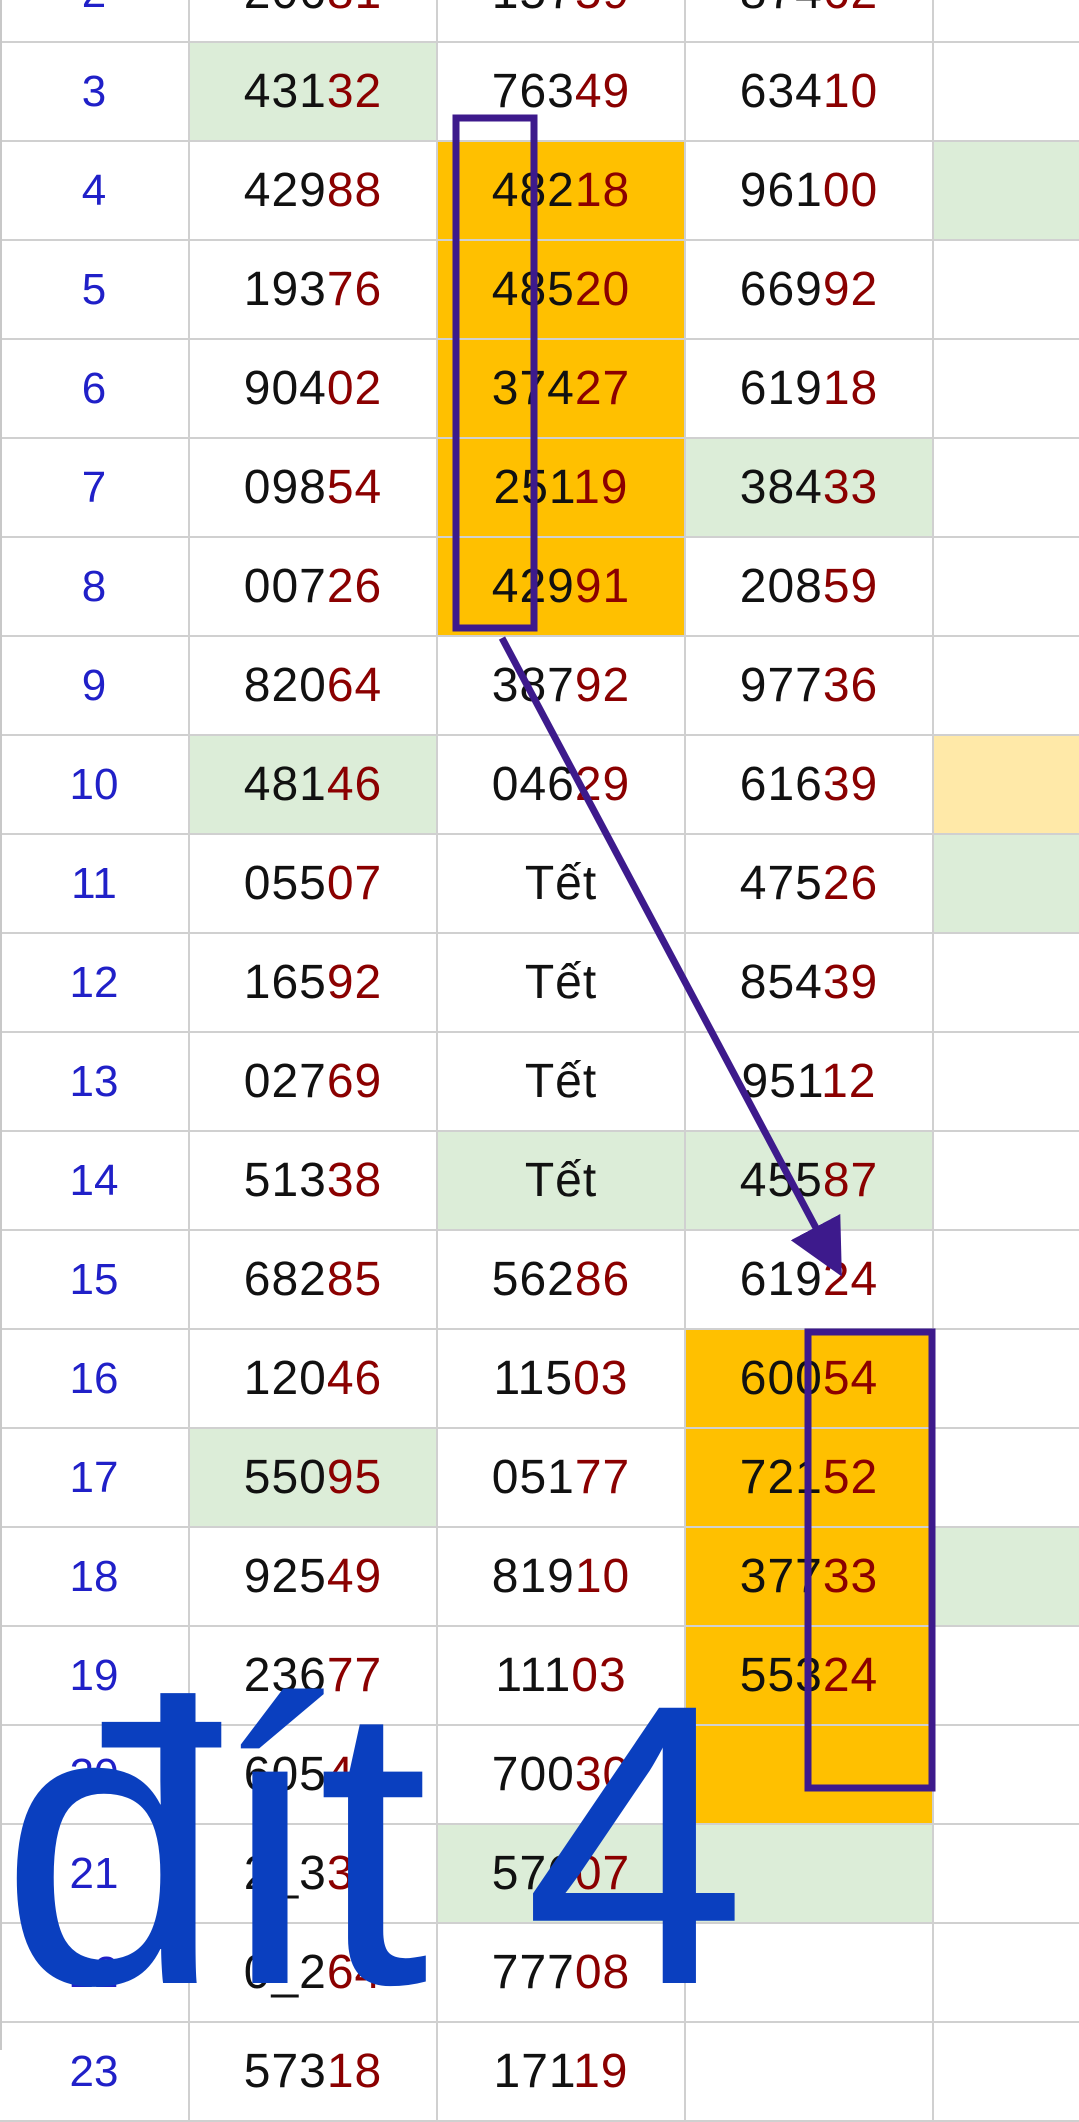  I want to click on table-row: 9 82064 38792 97736, so click(539, 686).